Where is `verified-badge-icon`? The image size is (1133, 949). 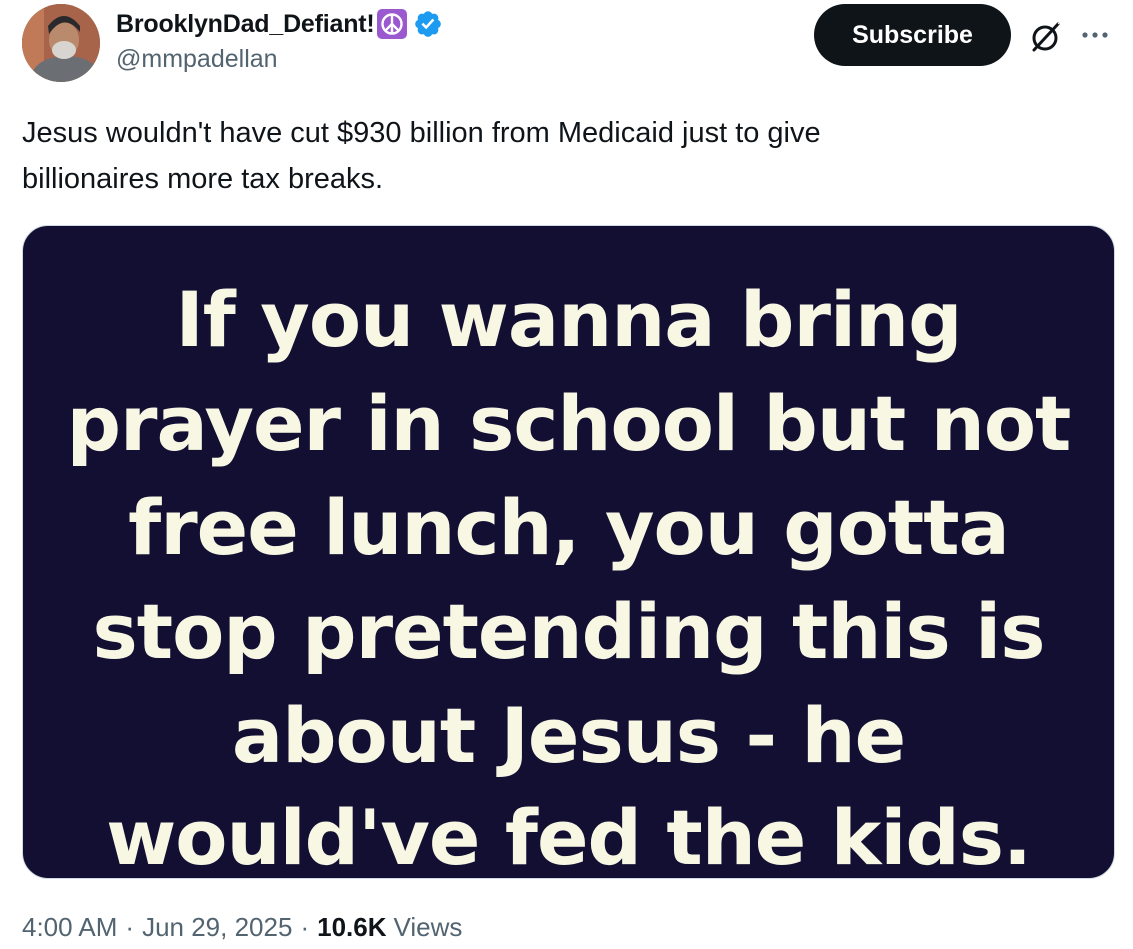 verified-badge-icon is located at coordinates (428, 24).